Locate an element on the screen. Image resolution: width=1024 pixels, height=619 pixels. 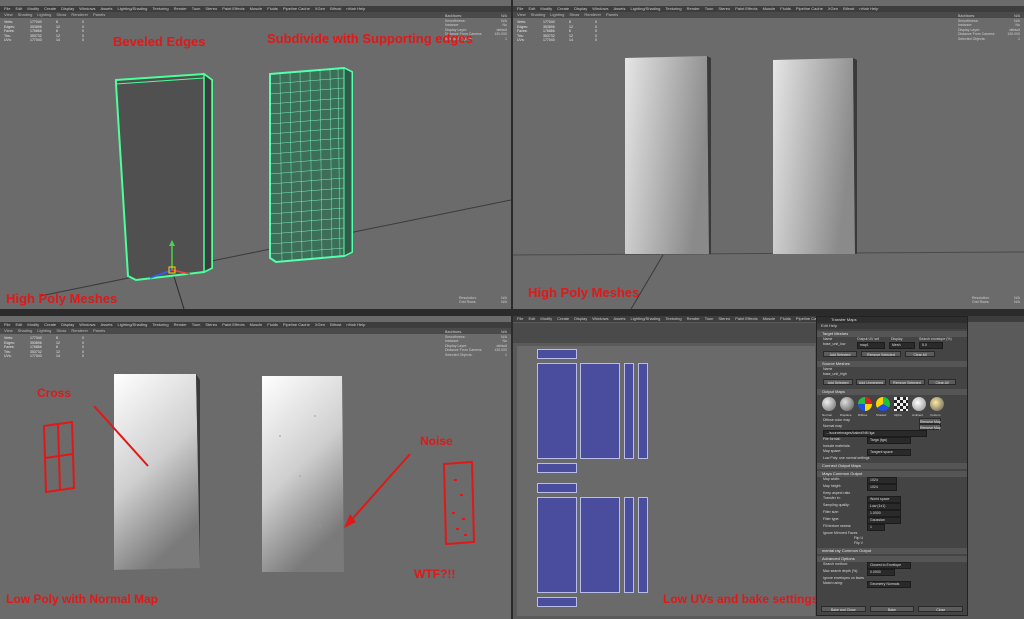
menu-item: Paint Effects is located at coordinates (746, 318).